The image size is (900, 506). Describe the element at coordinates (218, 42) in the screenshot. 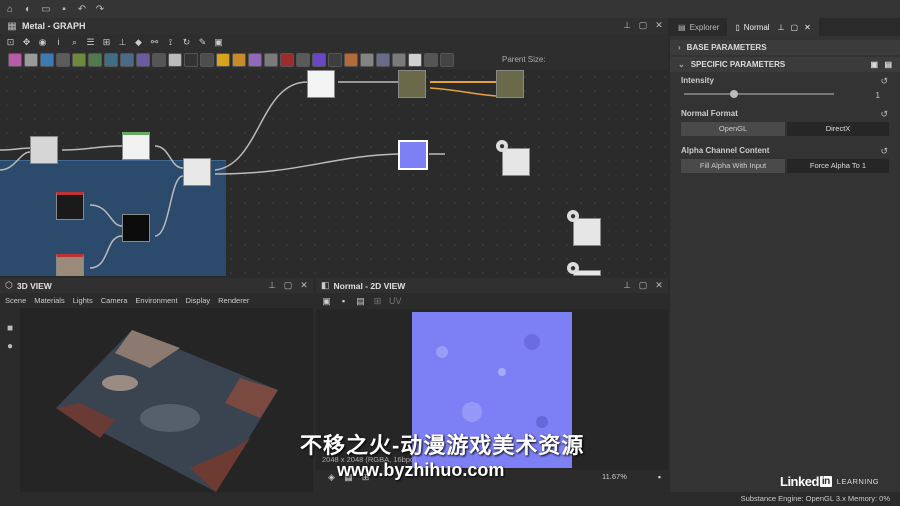

I see `export-icon: ▣` at that location.